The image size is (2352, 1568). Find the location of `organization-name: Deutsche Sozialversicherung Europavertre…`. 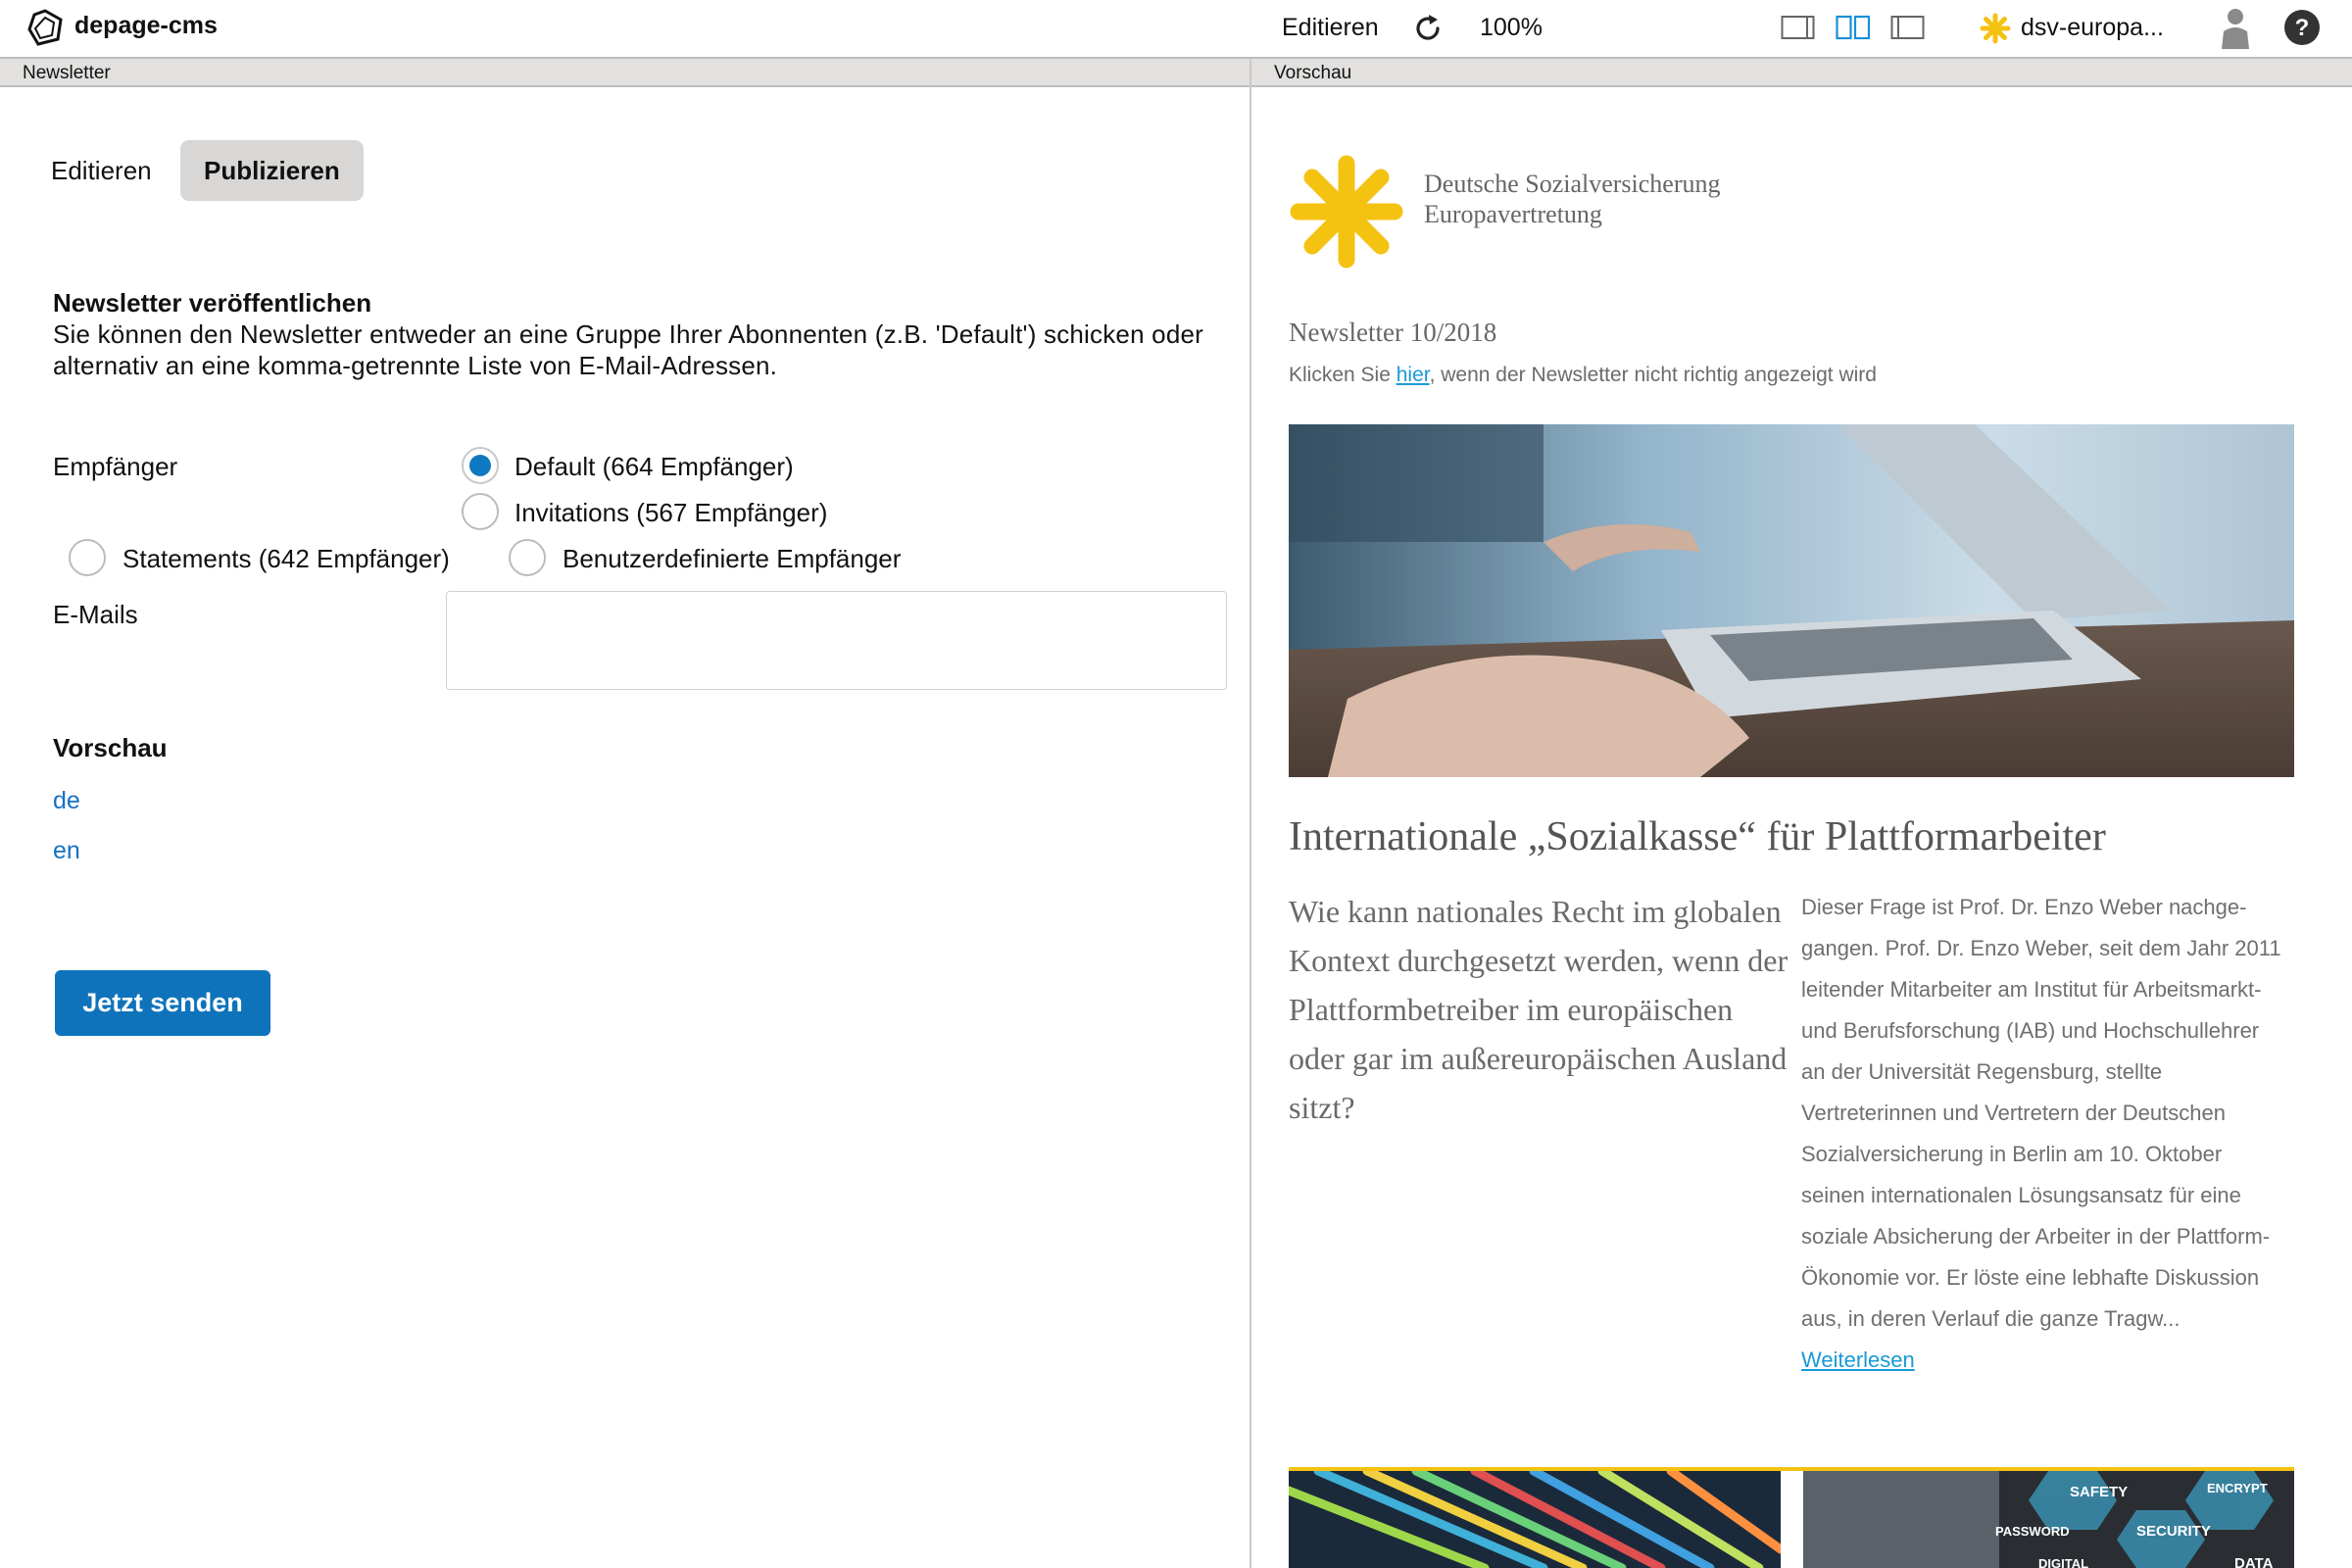

organization-name: Deutsche Sozialversicherung Europavertre… is located at coordinates (1572, 199).